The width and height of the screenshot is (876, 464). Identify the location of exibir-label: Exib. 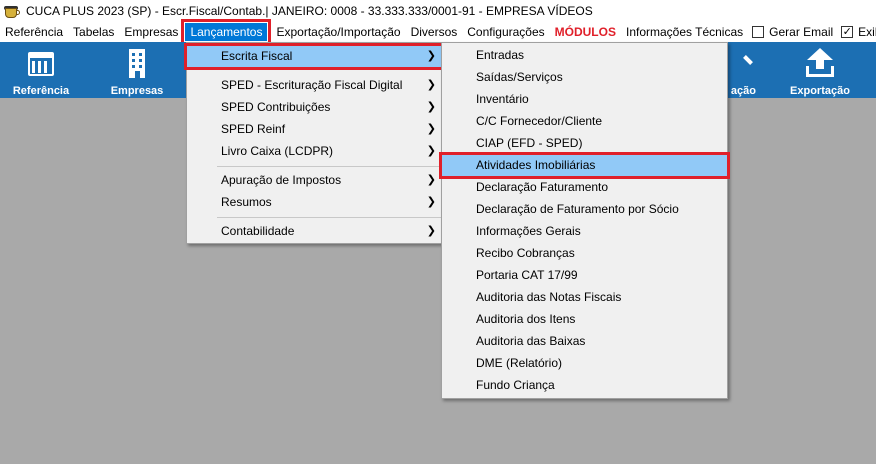
(867, 32).